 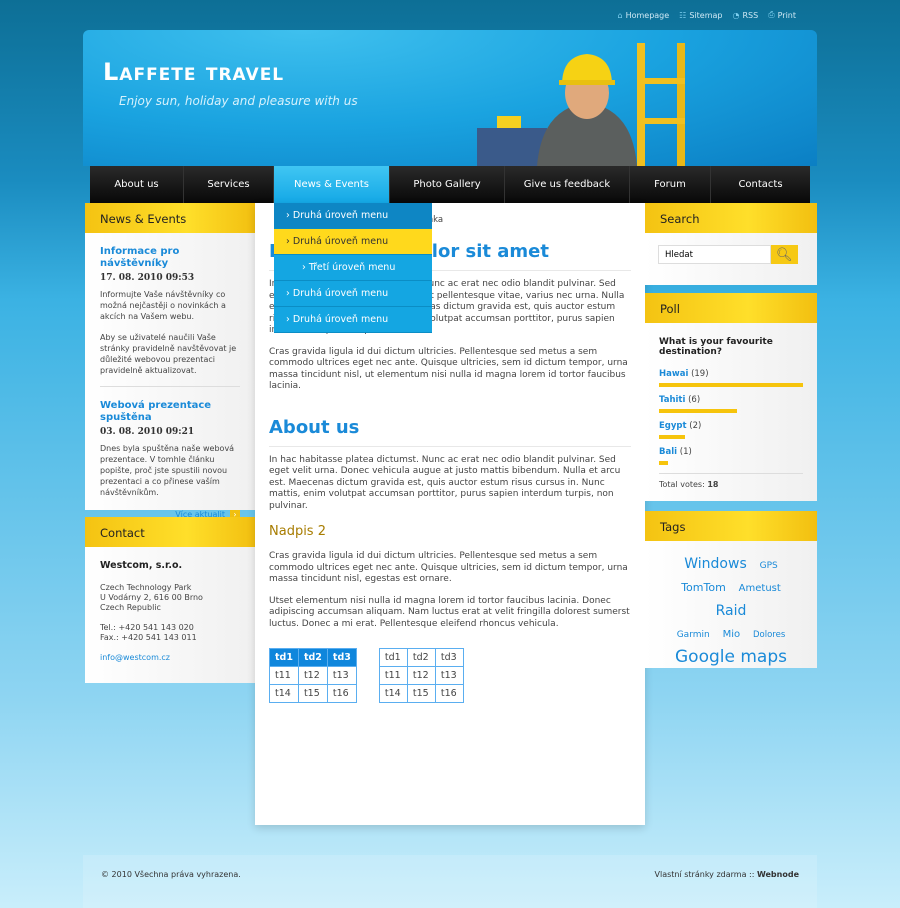 I want to click on email-link: info@westcom.cz, so click(x=135, y=657).